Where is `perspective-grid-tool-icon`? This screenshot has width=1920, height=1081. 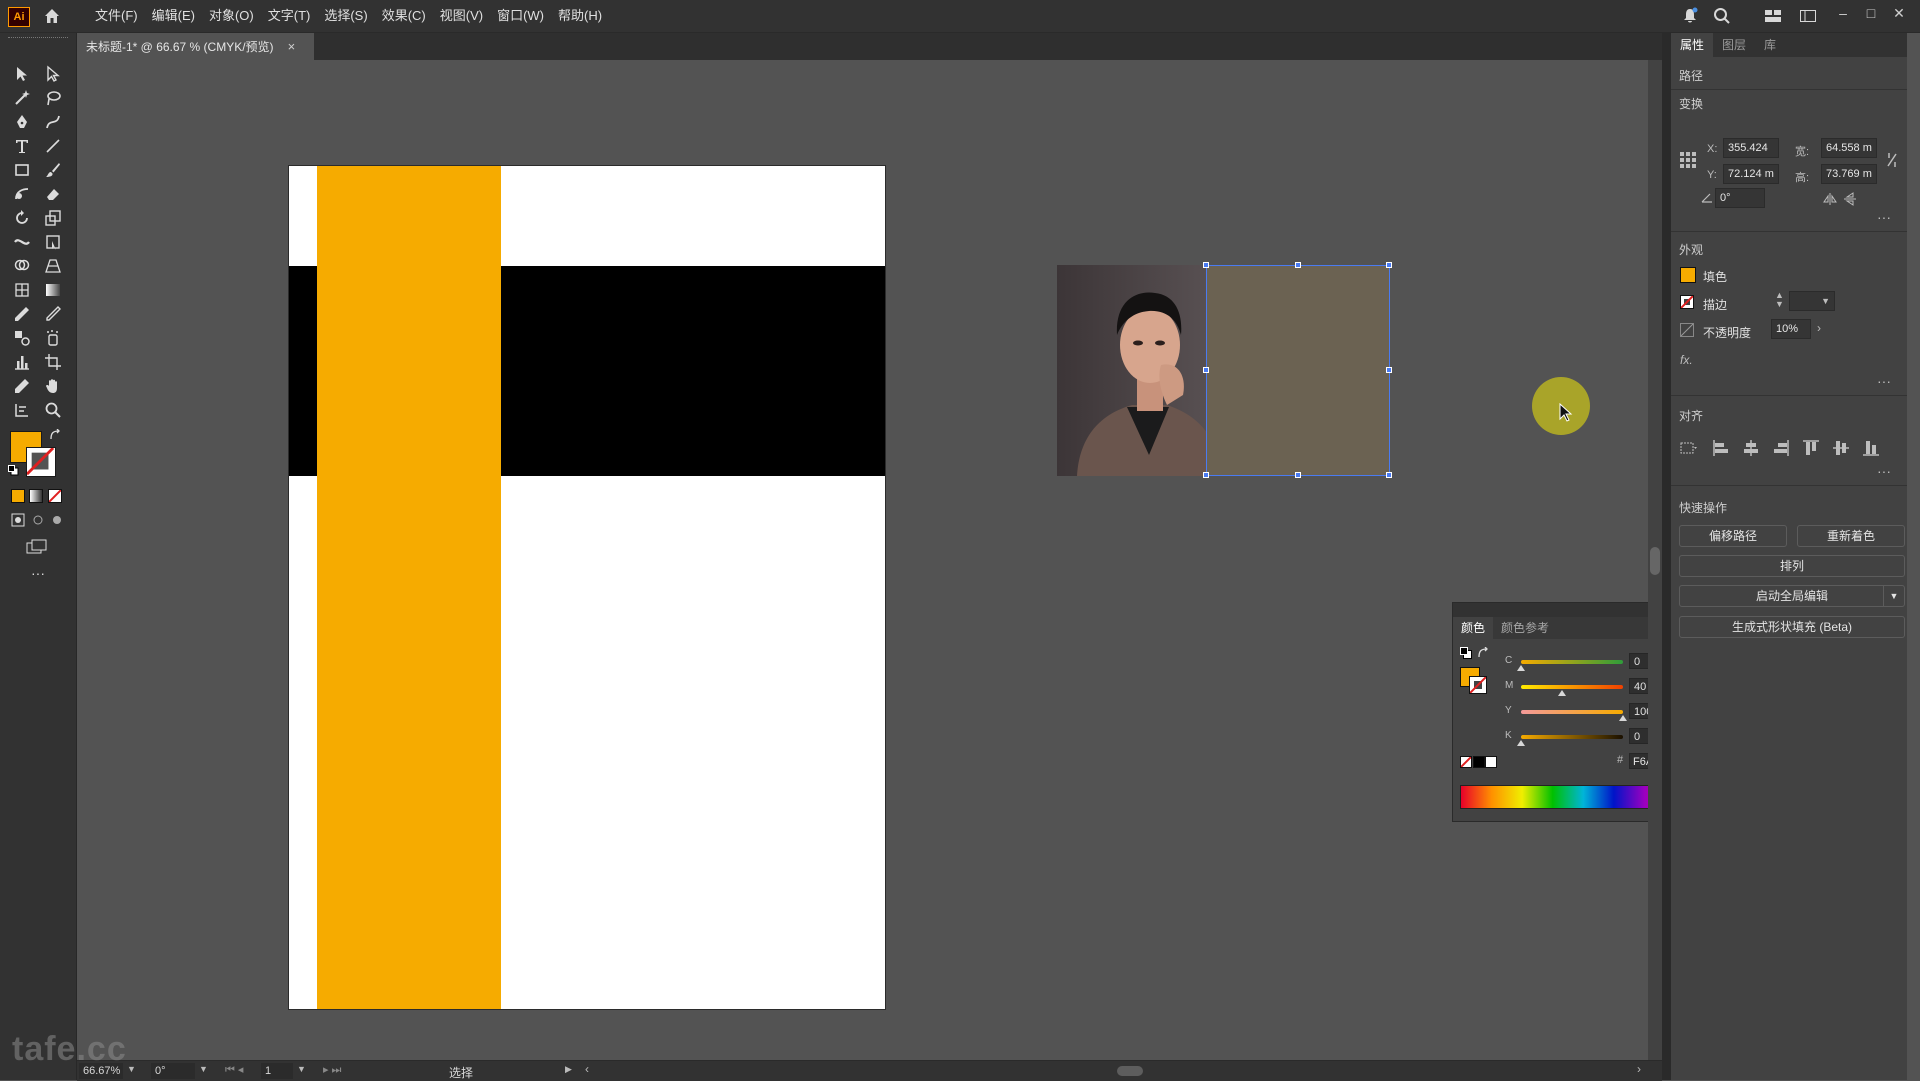 perspective-grid-tool-icon is located at coordinates (53, 266).